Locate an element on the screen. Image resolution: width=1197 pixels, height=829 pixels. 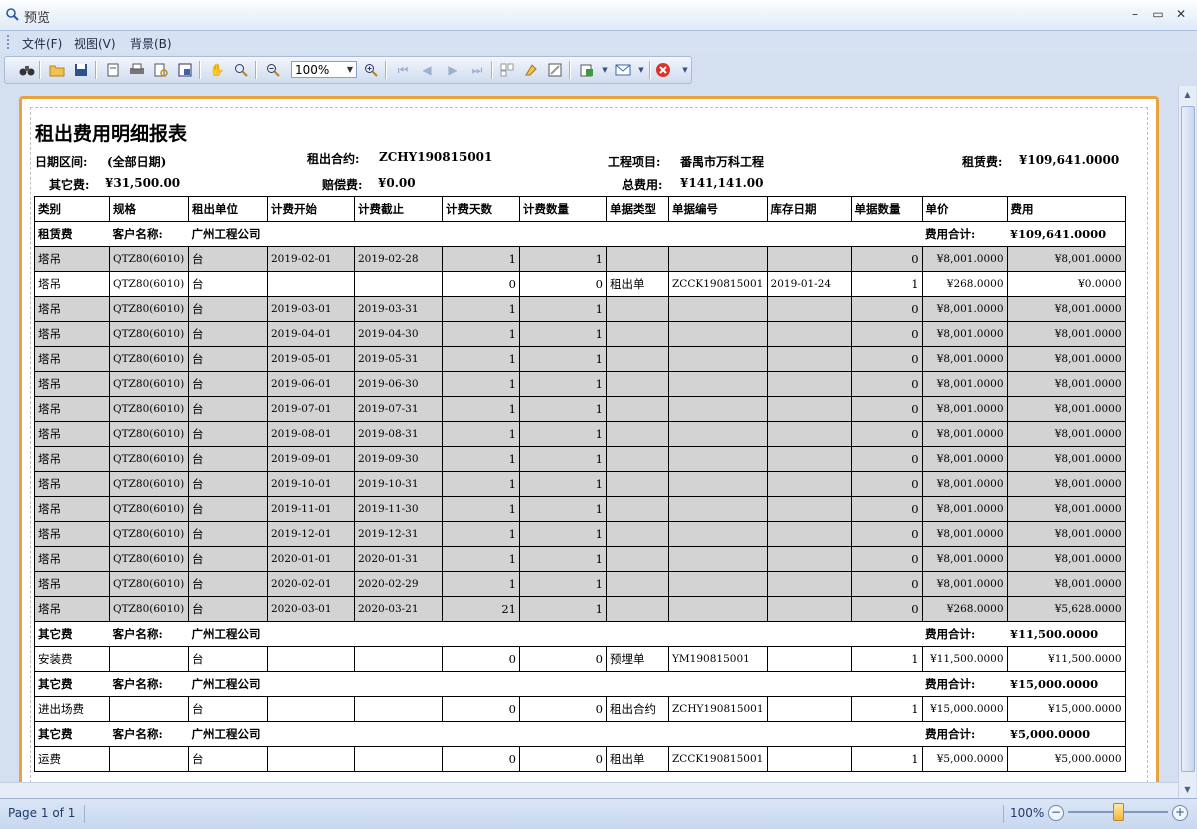
cell-end: 2020-01-31 is located at coordinates (398, 559).